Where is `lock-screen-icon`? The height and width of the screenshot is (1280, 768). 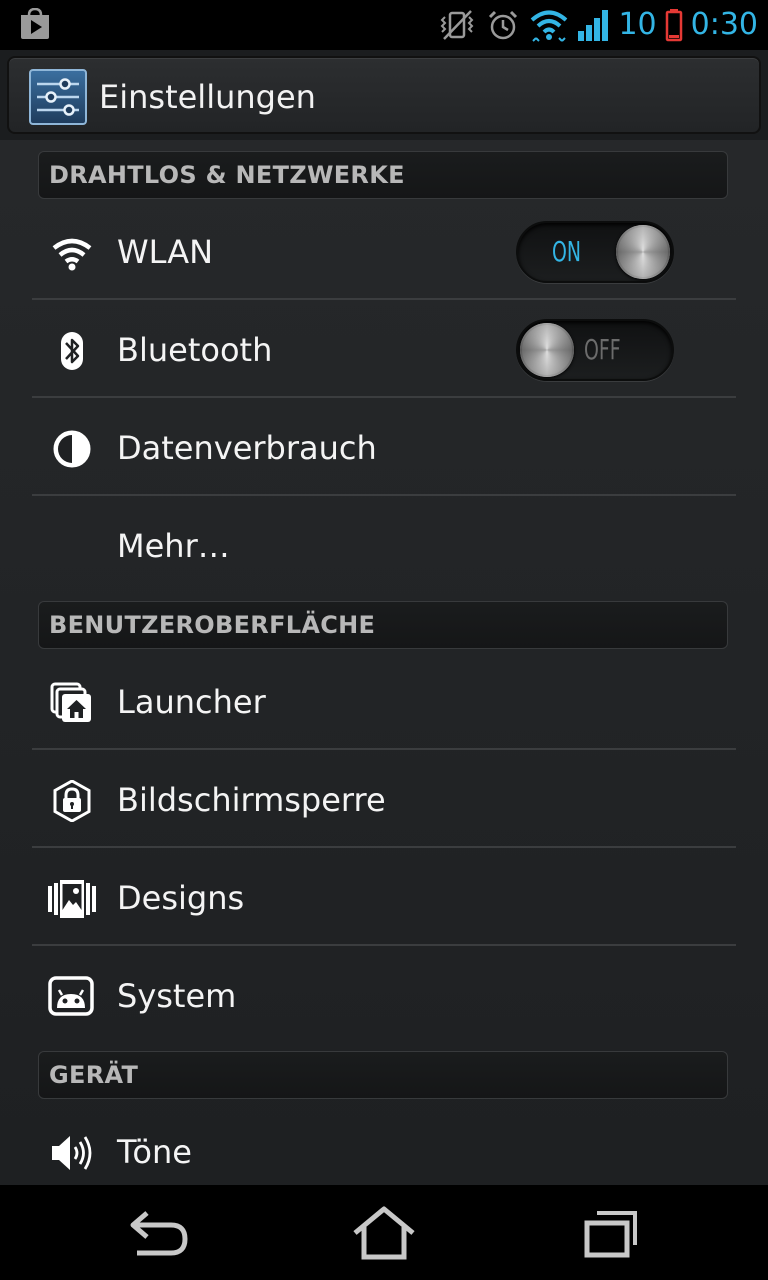
lock-screen-icon is located at coordinates (72, 801).